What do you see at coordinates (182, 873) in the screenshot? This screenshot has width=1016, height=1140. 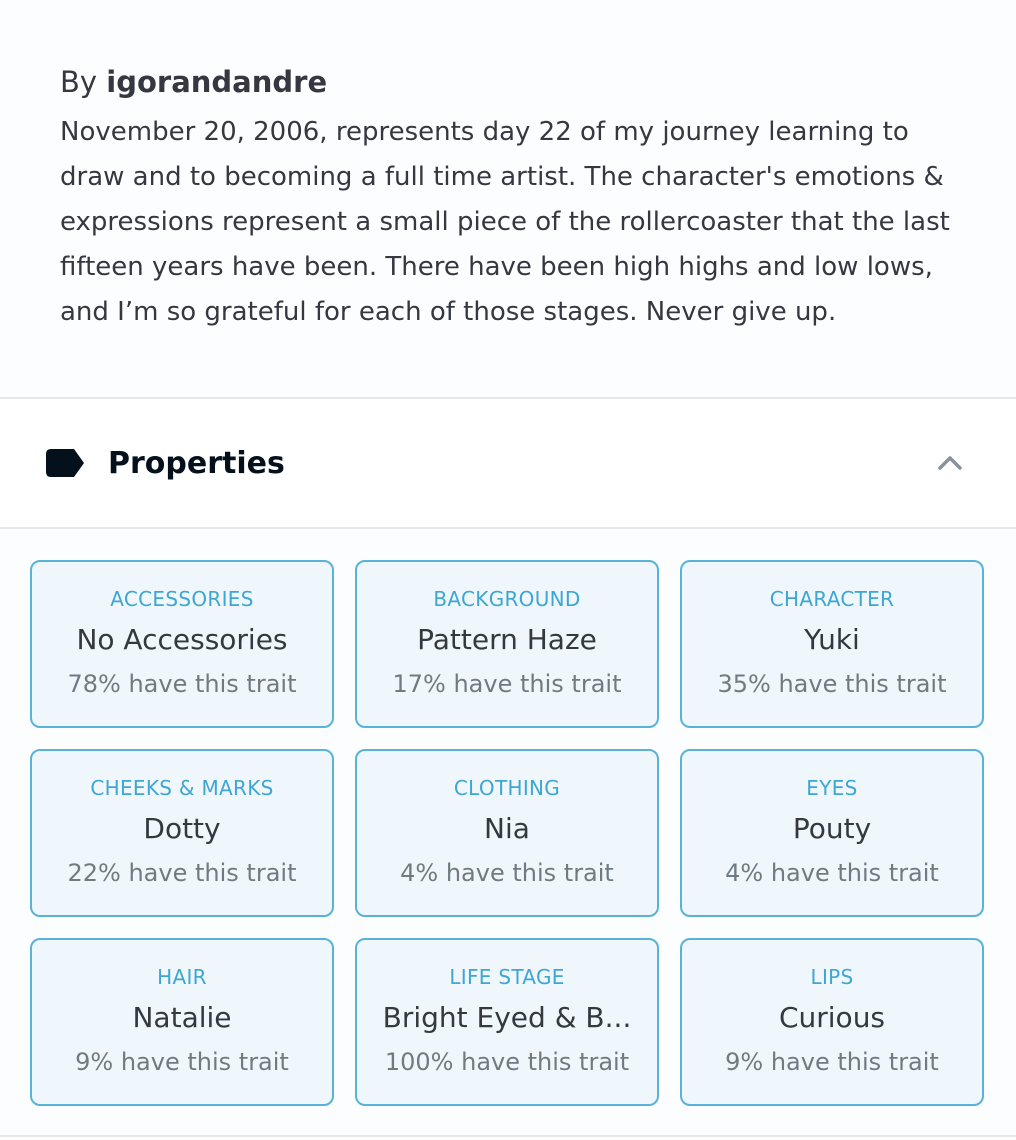 I see `property-rarity: 22% have this trait` at bounding box center [182, 873].